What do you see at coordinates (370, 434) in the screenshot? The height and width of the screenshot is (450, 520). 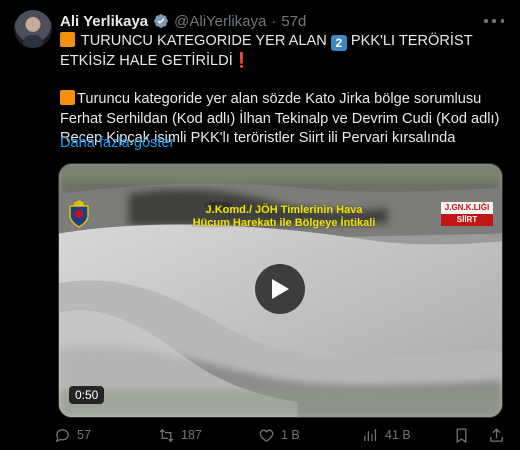 I see `views-chart-icon` at bounding box center [370, 434].